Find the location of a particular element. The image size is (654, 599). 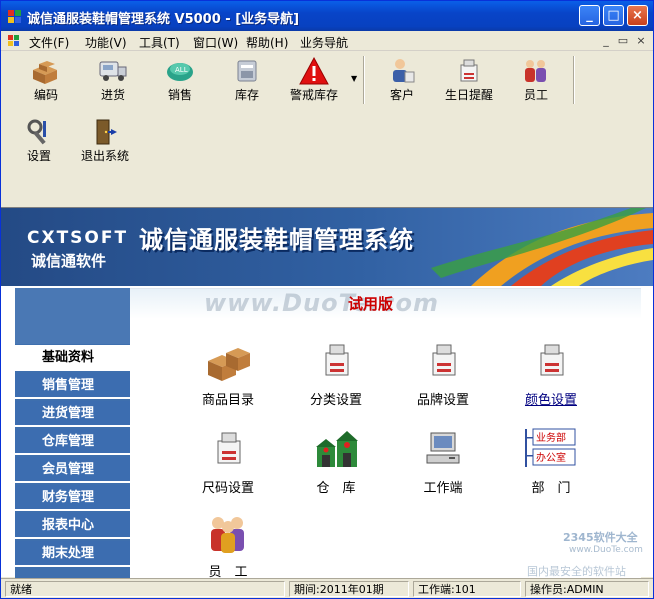

tool-alert-stock-button: 警戒库存 is located at coordinates (314, 80).